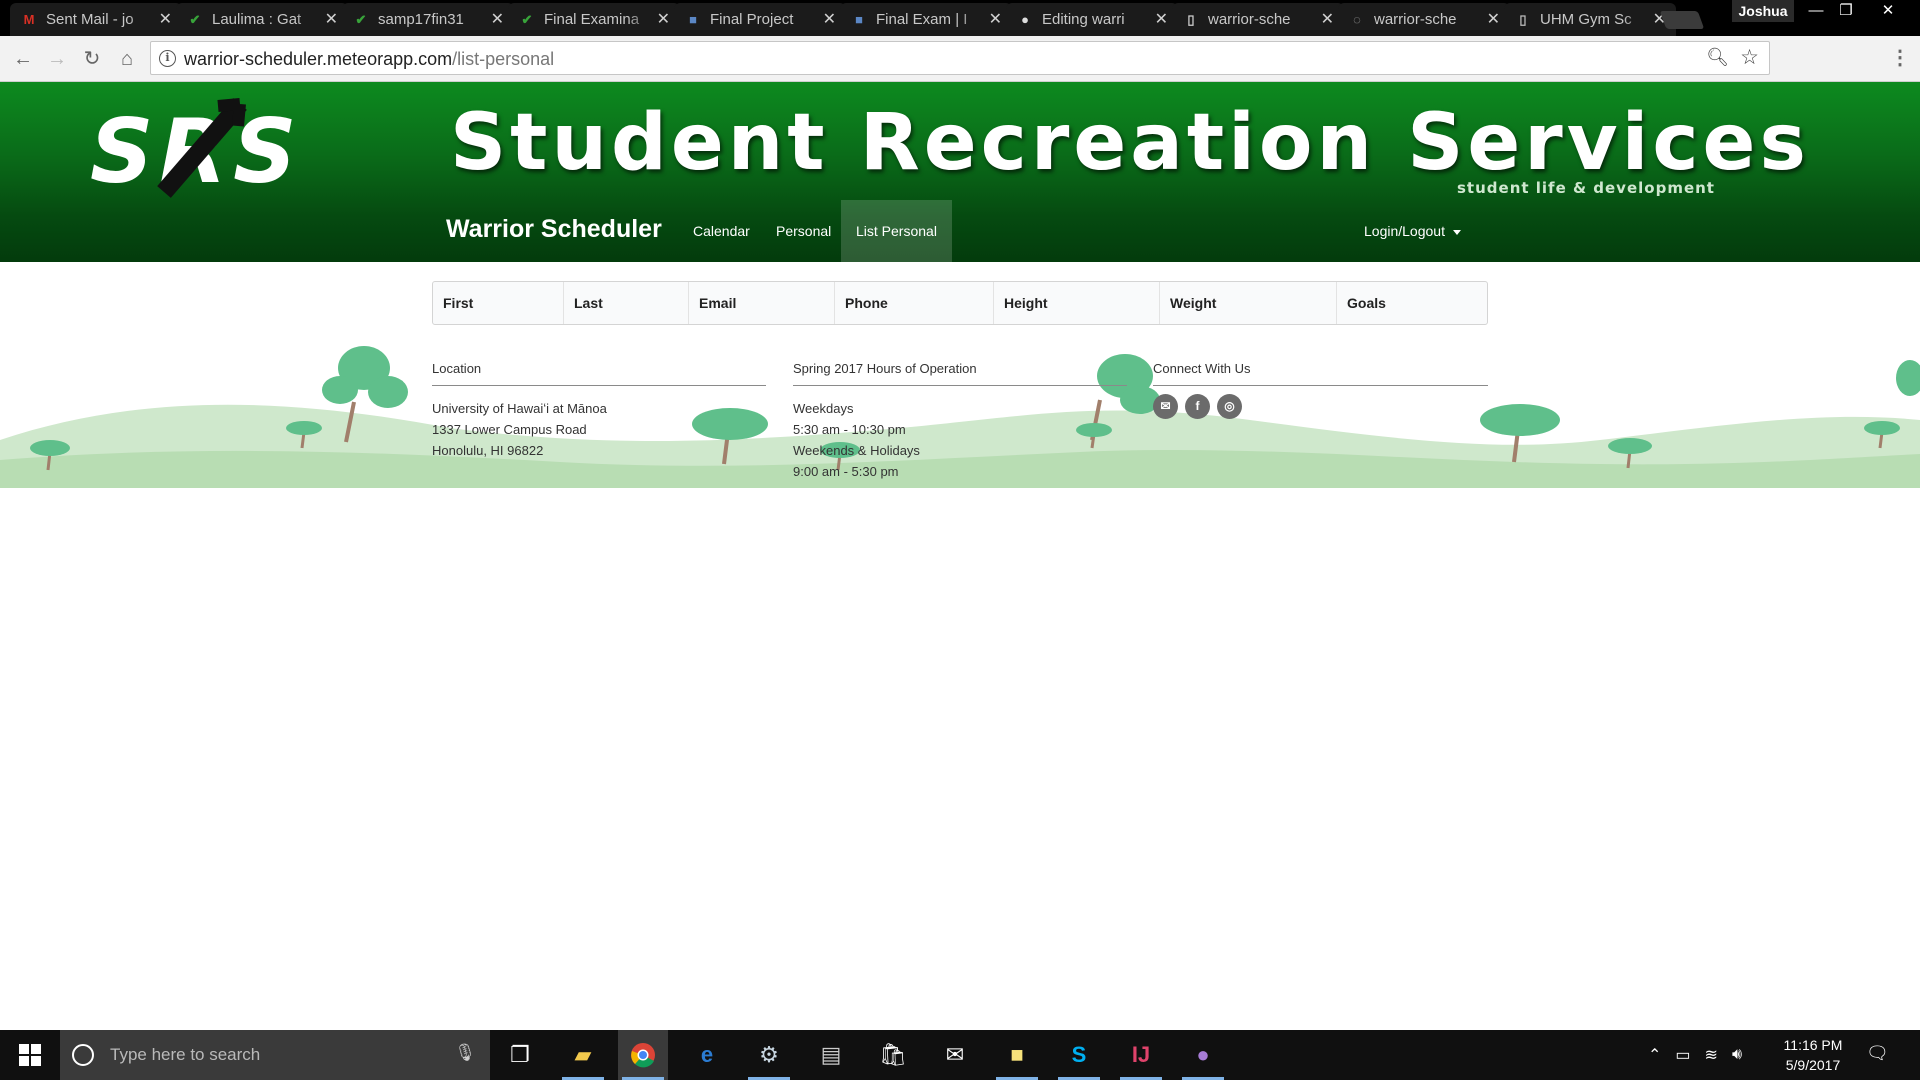 The image size is (1920, 1080). Describe the element at coordinates (275, 1055) in the screenshot. I see `taskbar-search: Type here to search 🎙︎` at that location.